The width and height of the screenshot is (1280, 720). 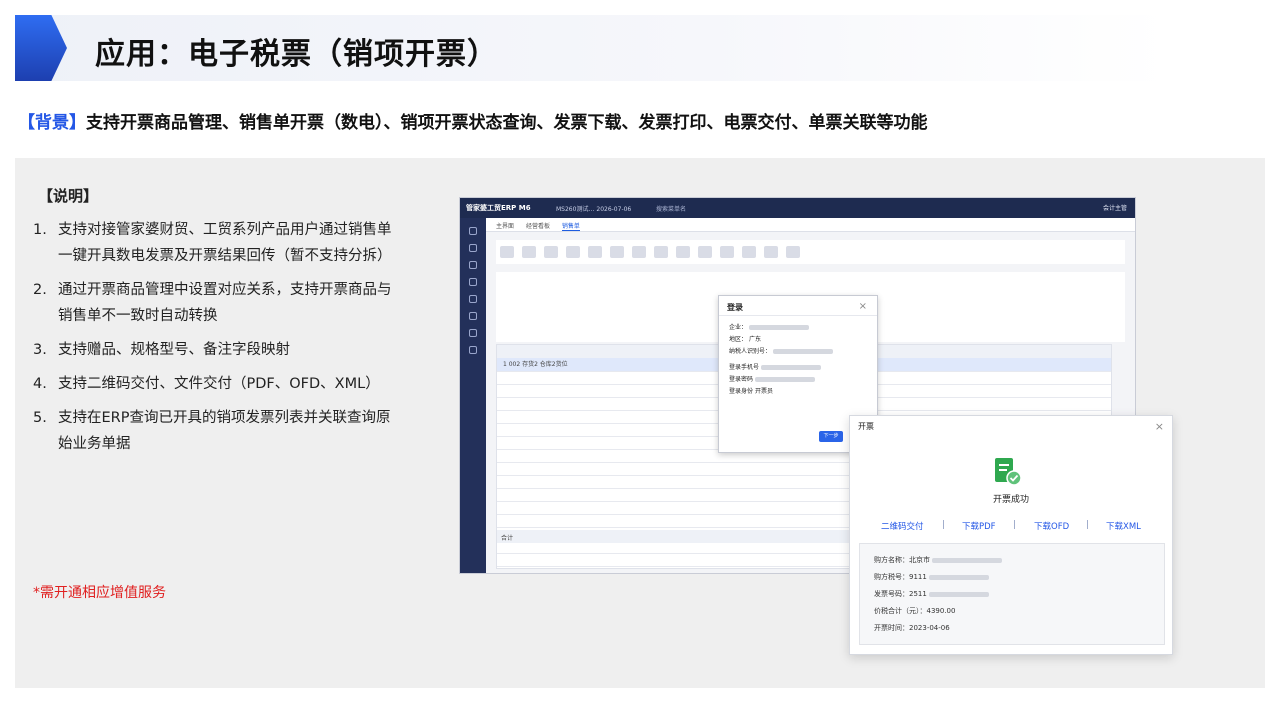 I want to click on item-text: 支持赠品、规格型号、备注字段映射, so click(x=174, y=350).